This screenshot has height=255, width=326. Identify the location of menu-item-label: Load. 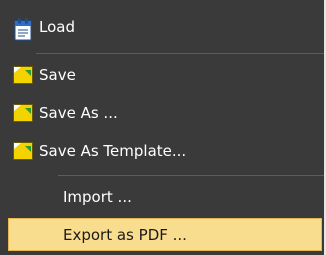
(57, 27).